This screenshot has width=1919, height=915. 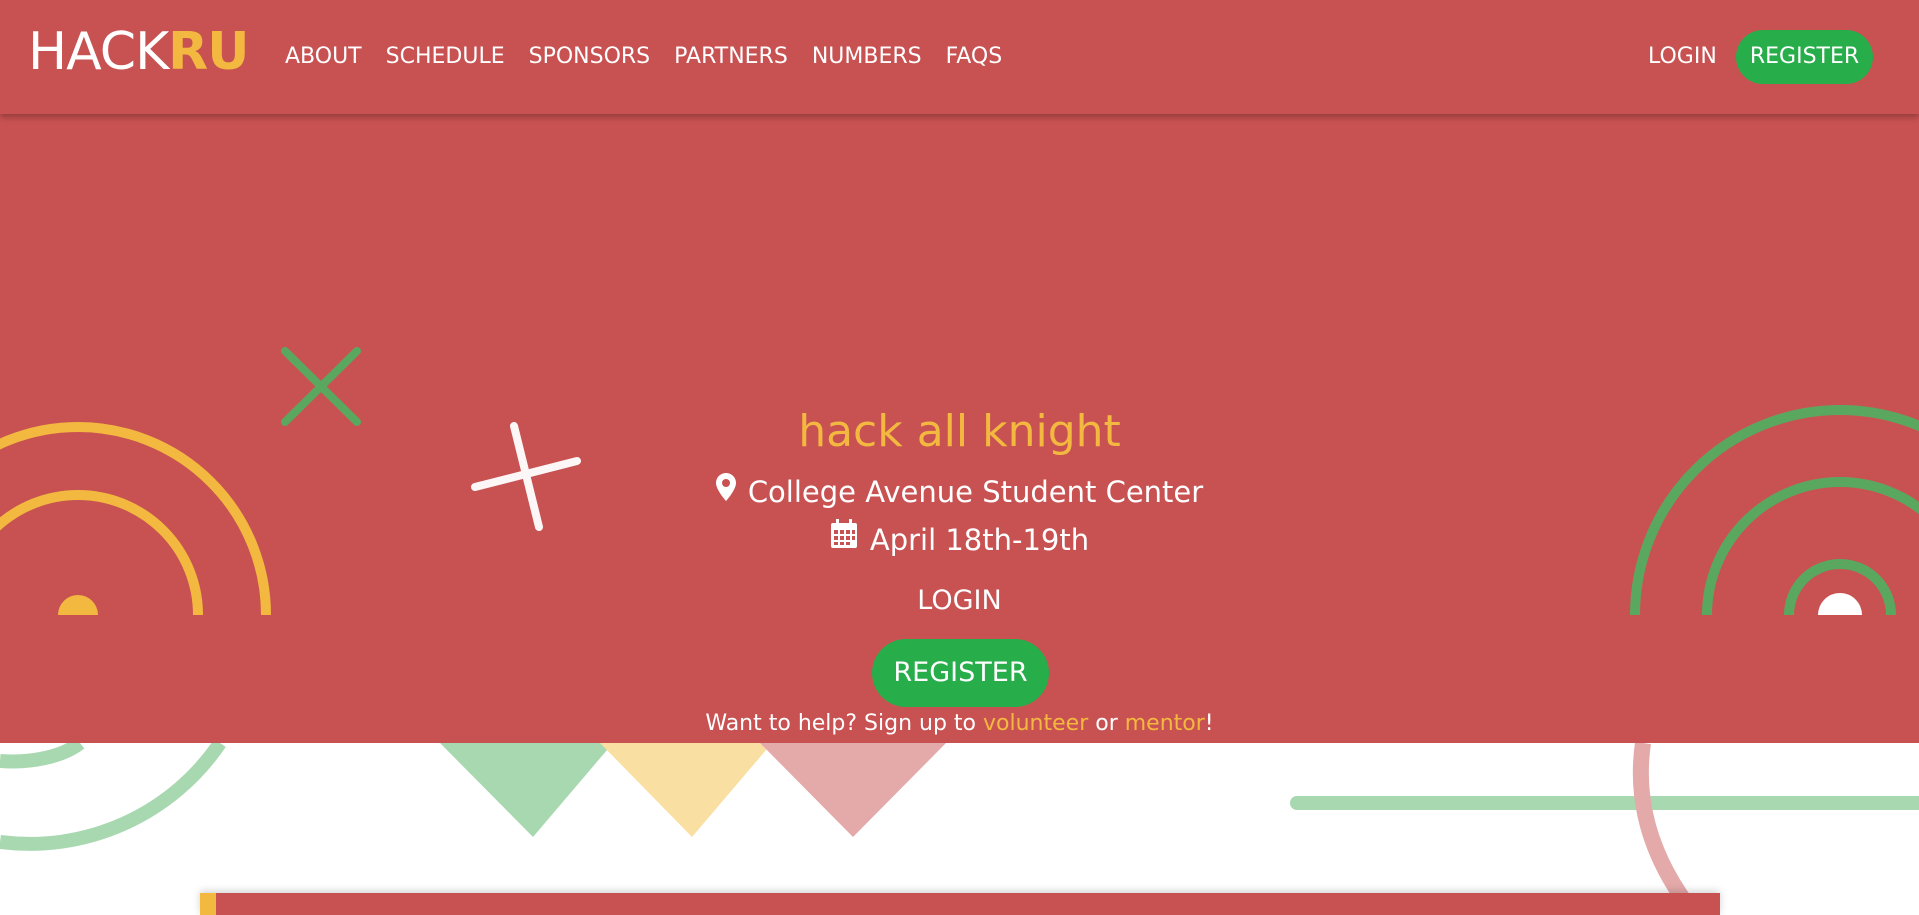 I want to click on hero-login-link: LOGIN, so click(x=959, y=601).